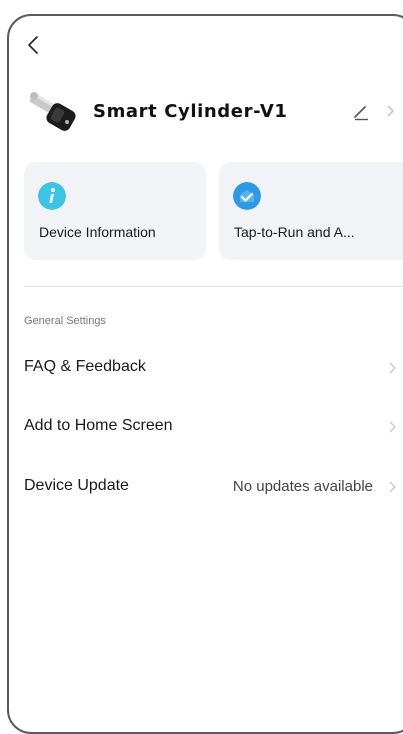  What do you see at coordinates (98, 425) in the screenshot?
I see `row-title: Add to Home Screen` at bounding box center [98, 425].